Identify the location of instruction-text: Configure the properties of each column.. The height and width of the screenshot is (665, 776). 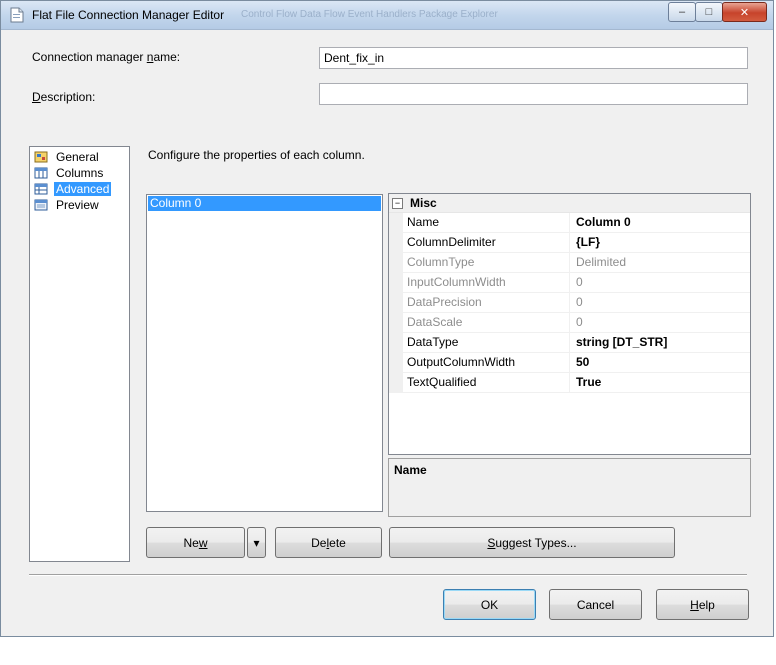
(256, 155).